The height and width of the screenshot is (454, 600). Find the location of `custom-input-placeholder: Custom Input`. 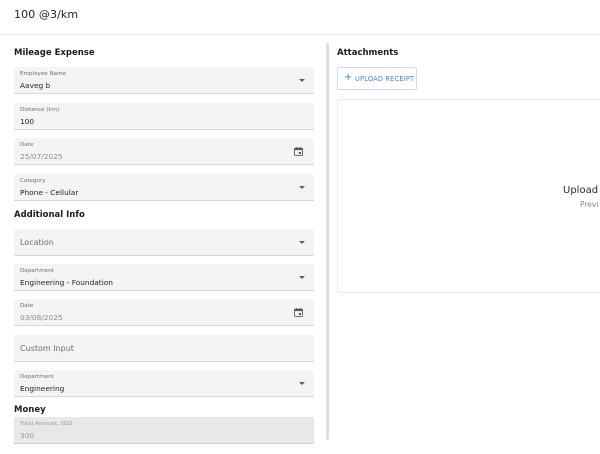

custom-input-placeholder: Custom Input is located at coordinates (47, 348).